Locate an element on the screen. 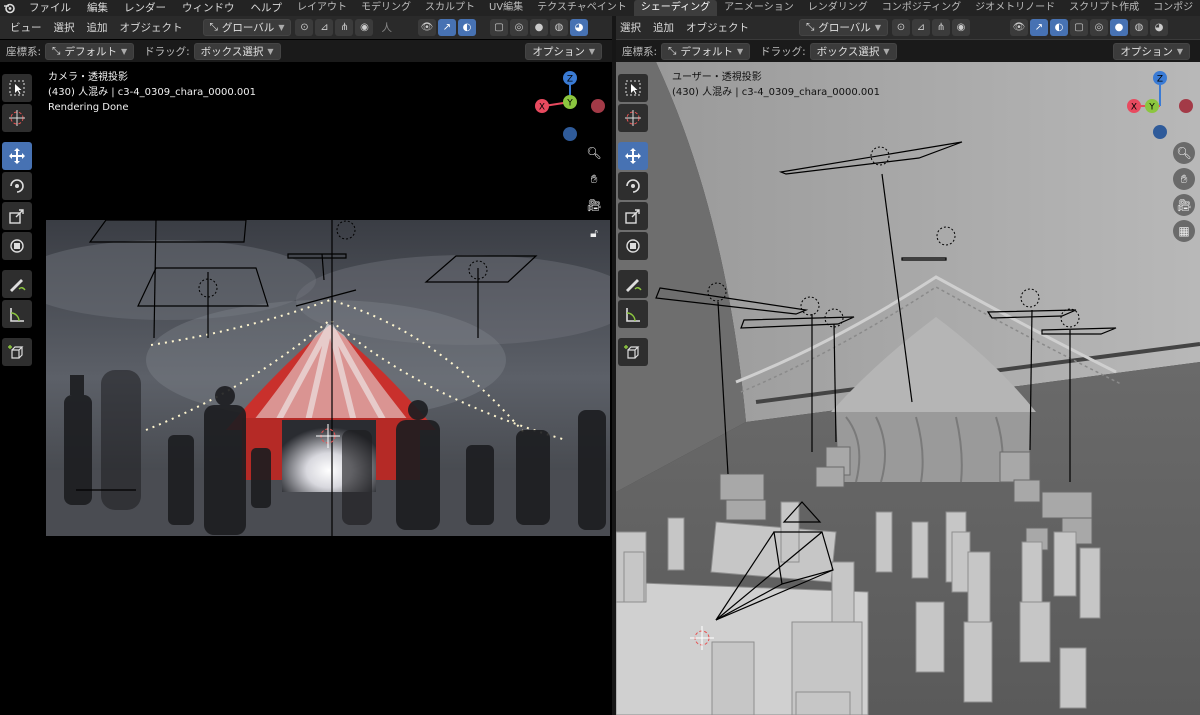 This screenshot has width=1200, height=715. workspace-tab-compositing: コンポジティング is located at coordinates (921, 8).